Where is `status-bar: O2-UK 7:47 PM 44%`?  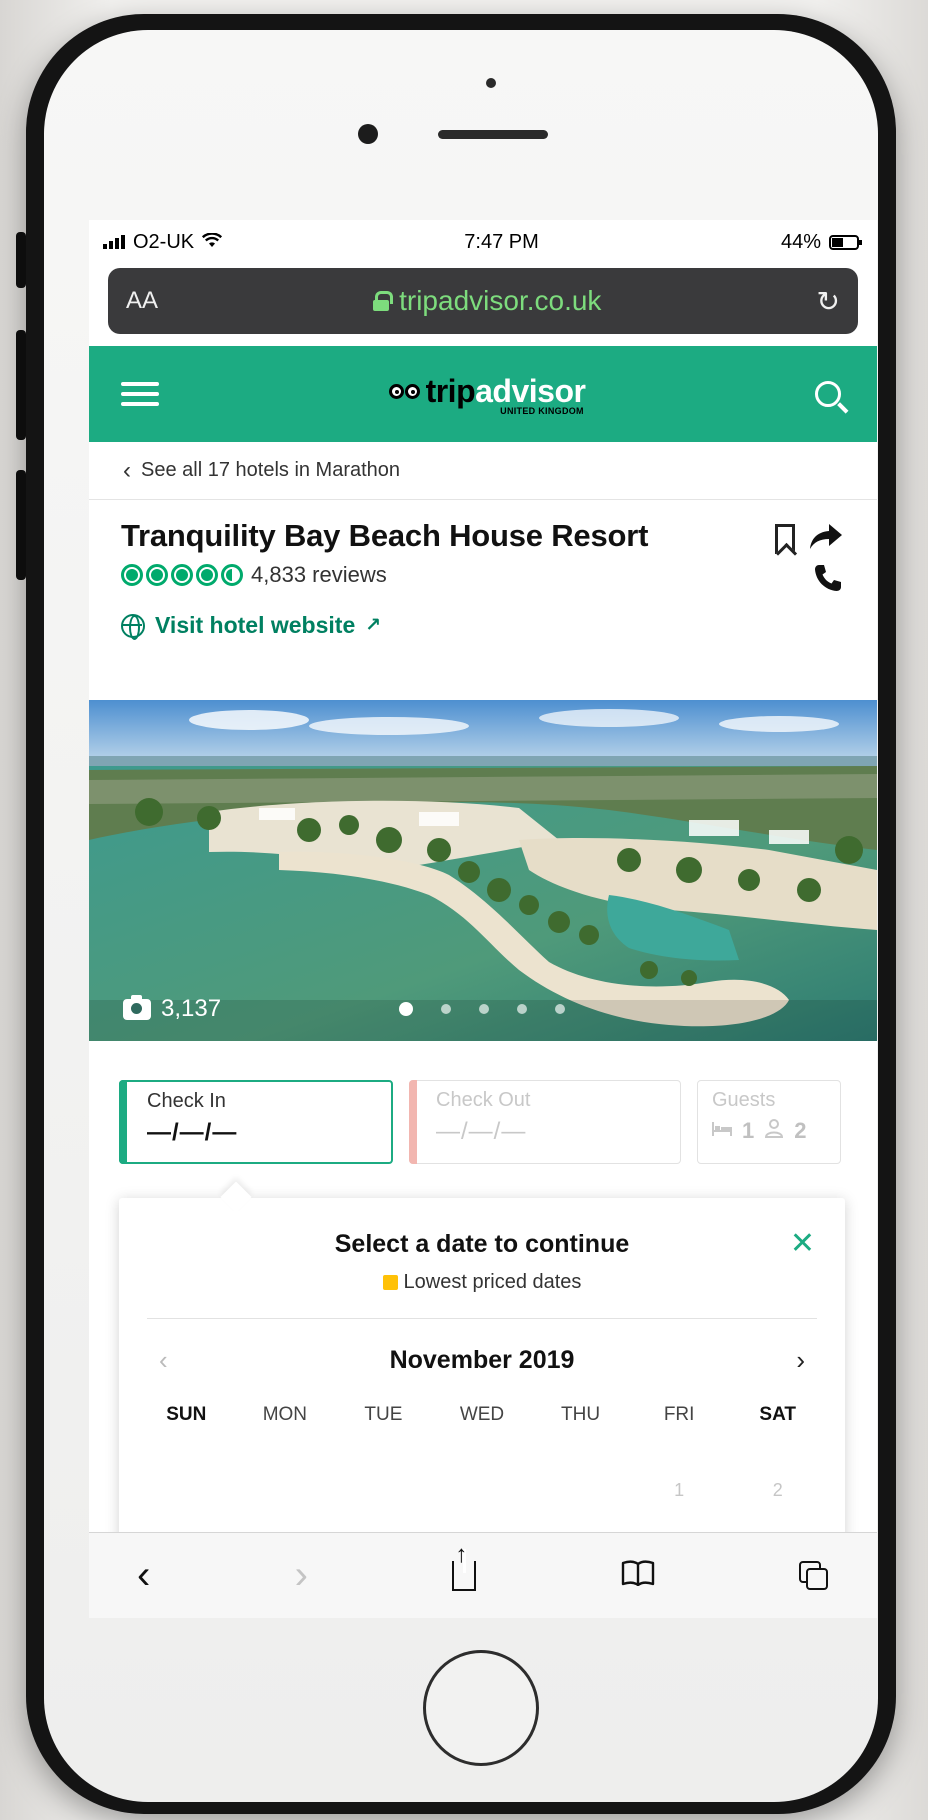
status-bar: O2-UK 7:47 PM 44% is located at coordinates (483, 242).